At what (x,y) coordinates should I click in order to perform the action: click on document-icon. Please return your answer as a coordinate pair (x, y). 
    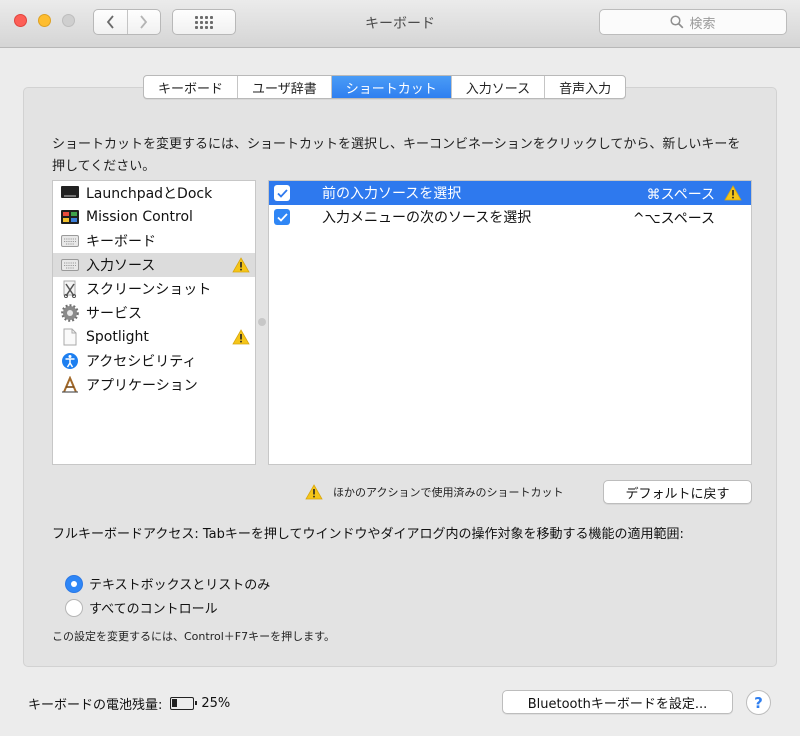
    Looking at the image, I should click on (70, 337).